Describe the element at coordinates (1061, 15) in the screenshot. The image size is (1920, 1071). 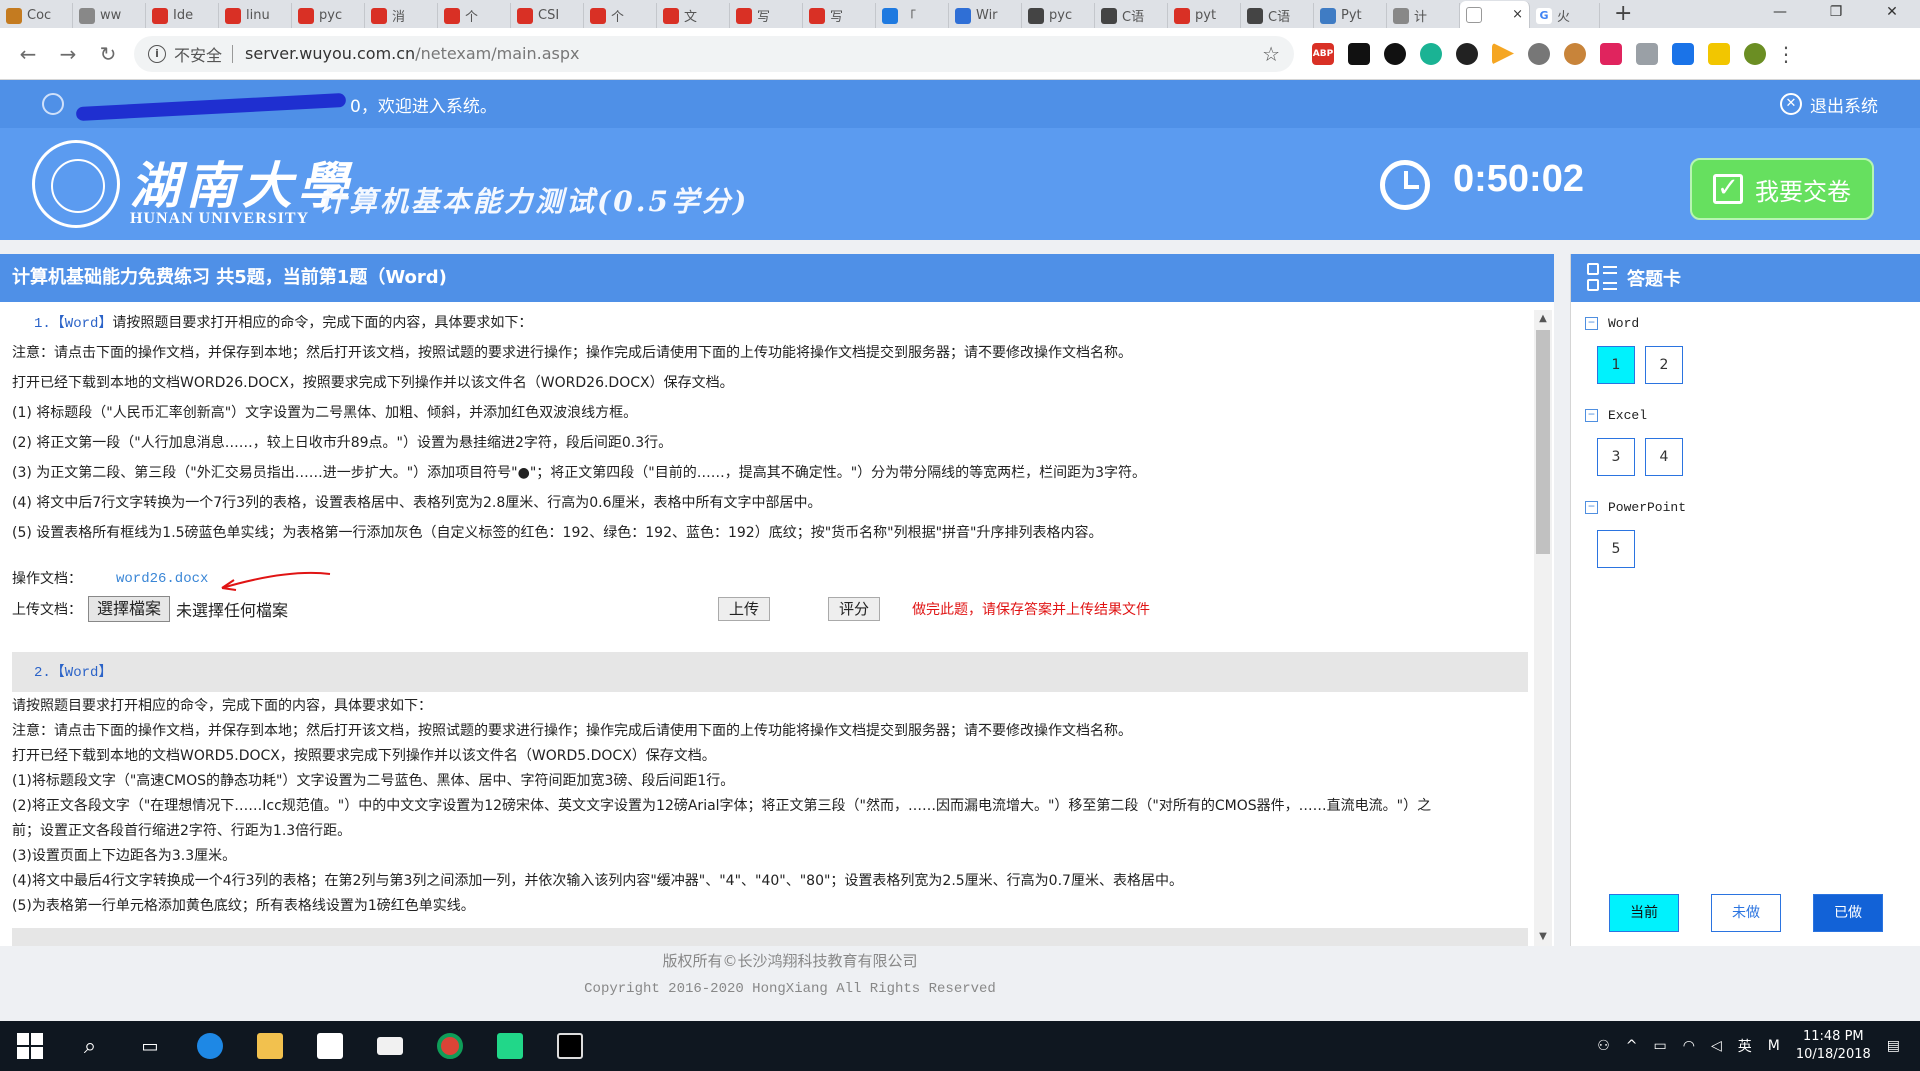
I see `tab-title: pyc` at that location.